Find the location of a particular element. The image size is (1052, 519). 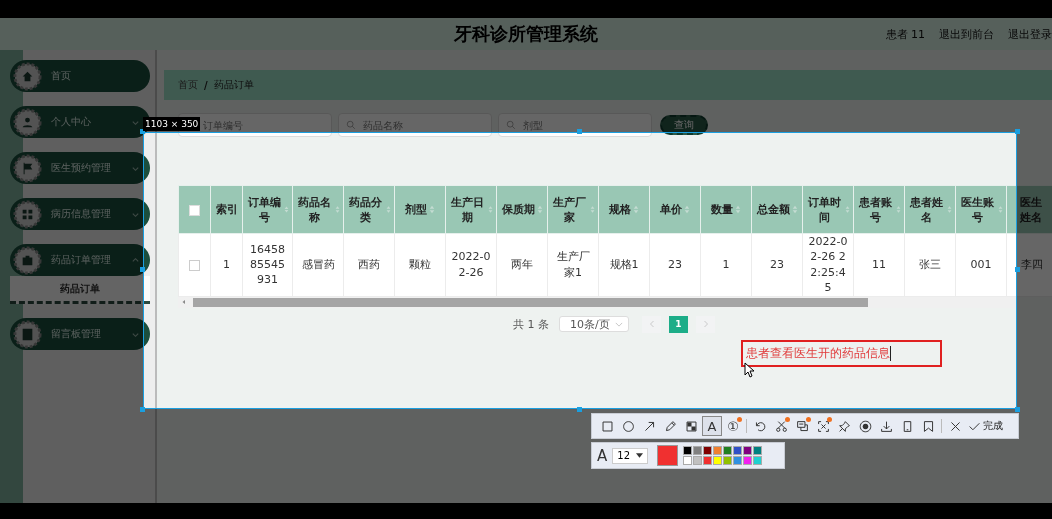

user-label: 患者 11 is located at coordinates (905, 34).